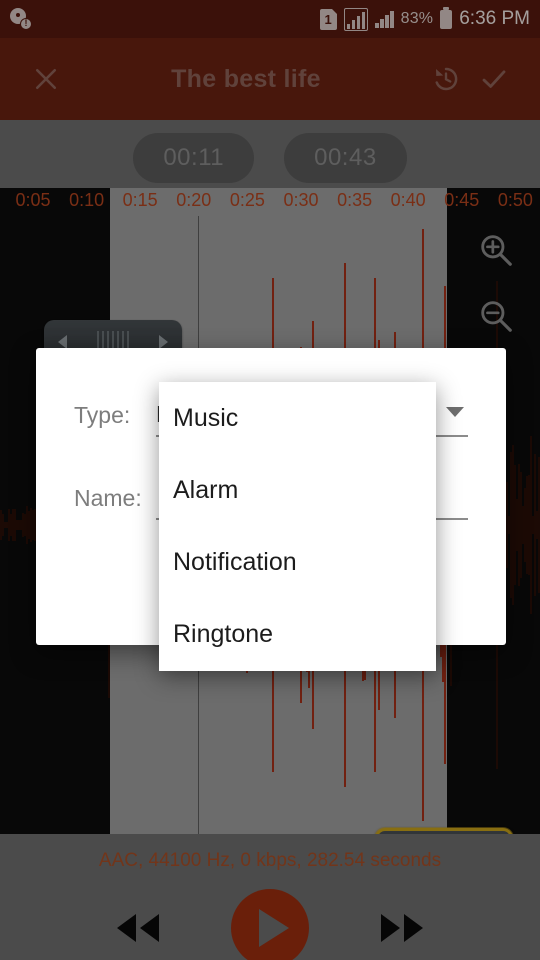 This screenshot has height=960, width=540. Describe the element at coordinates (108, 497) in the screenshot. I see `name-label: Name:` at that location.